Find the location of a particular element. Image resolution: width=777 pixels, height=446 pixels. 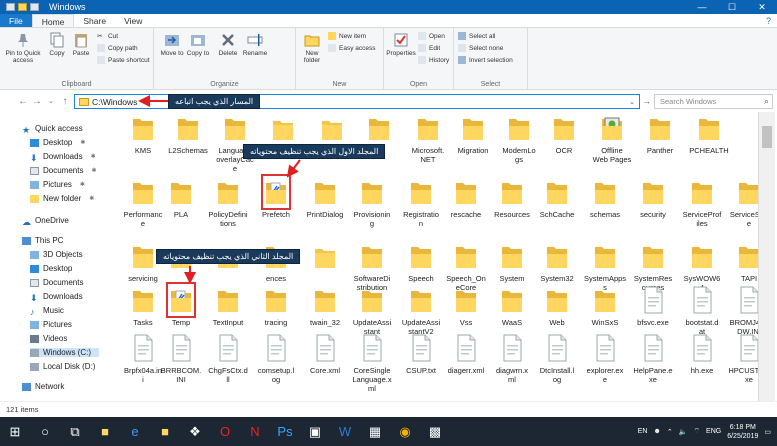

file-item: Microsoft. NET is located at coordinates (428, 139).